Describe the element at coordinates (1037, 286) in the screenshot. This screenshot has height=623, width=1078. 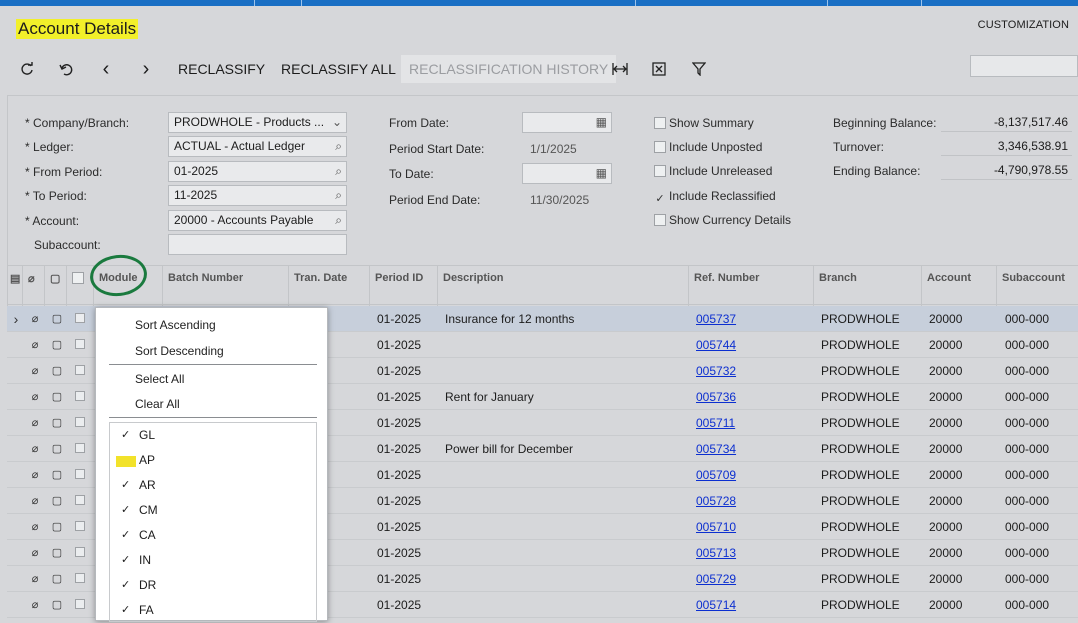
I see `subaccount-column-header: Subaccount` at that location.